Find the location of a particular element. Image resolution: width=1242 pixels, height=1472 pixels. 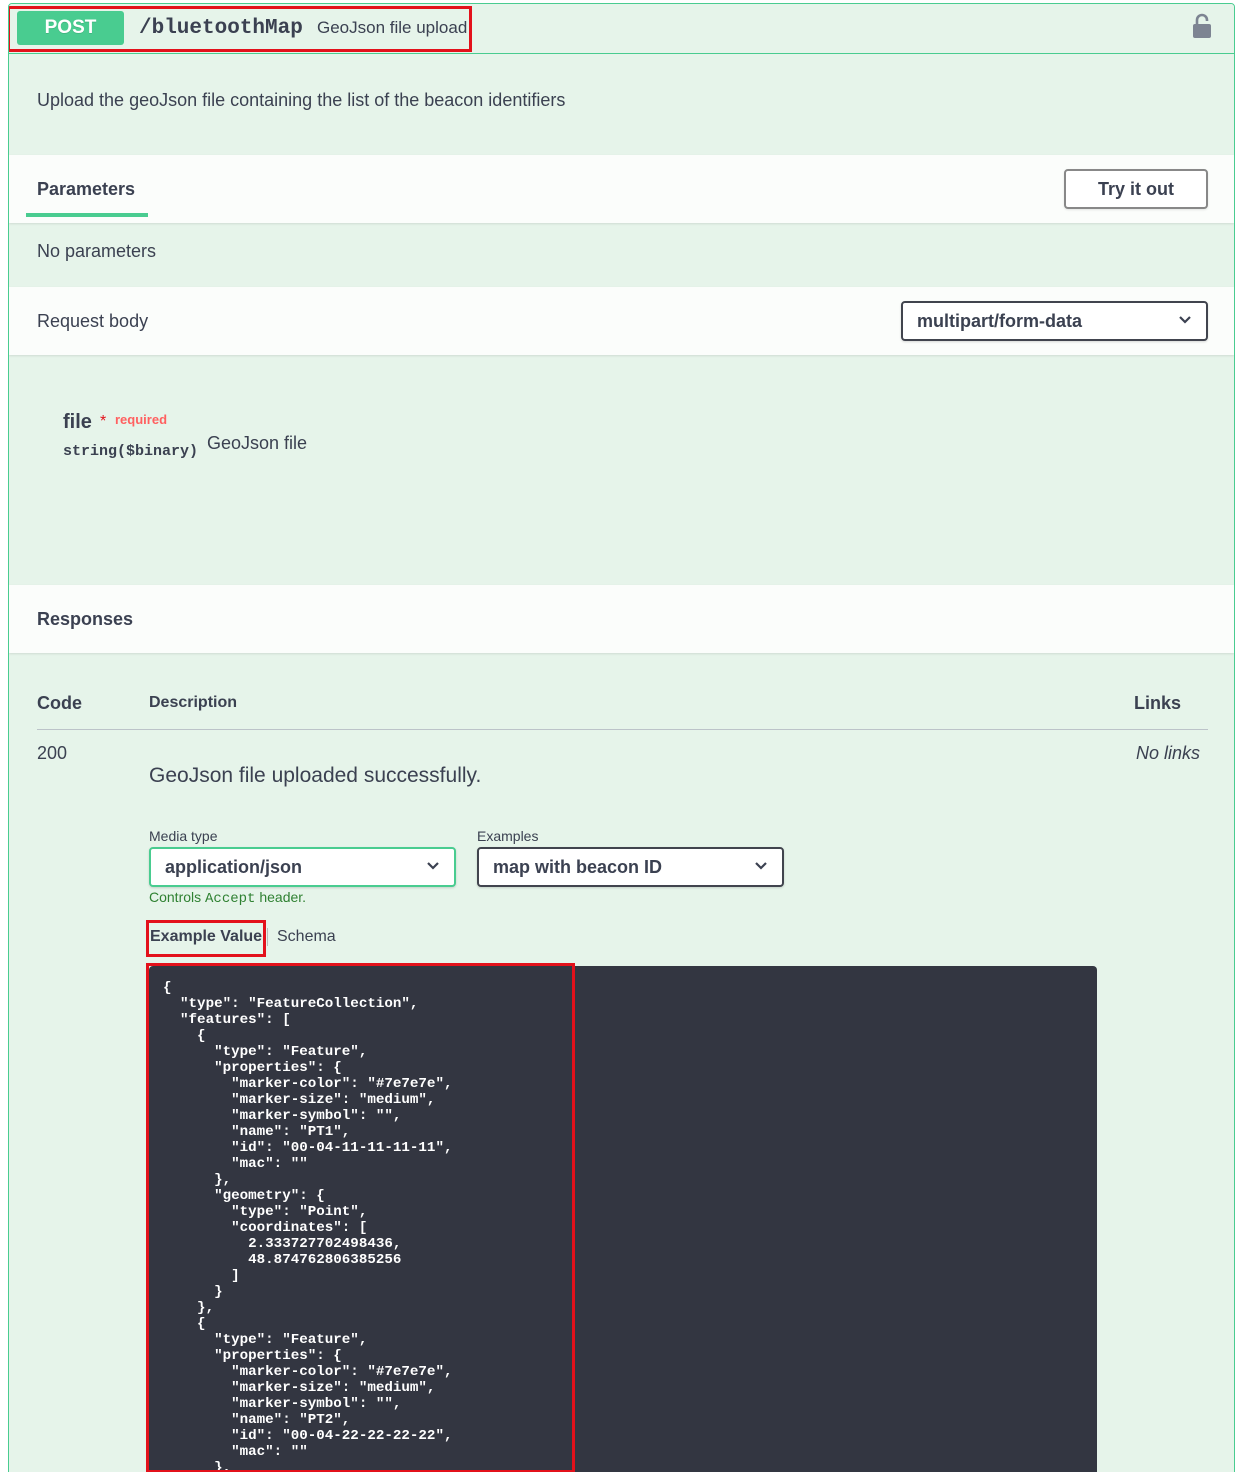

tab-separator is located at coordinates (267, 937).